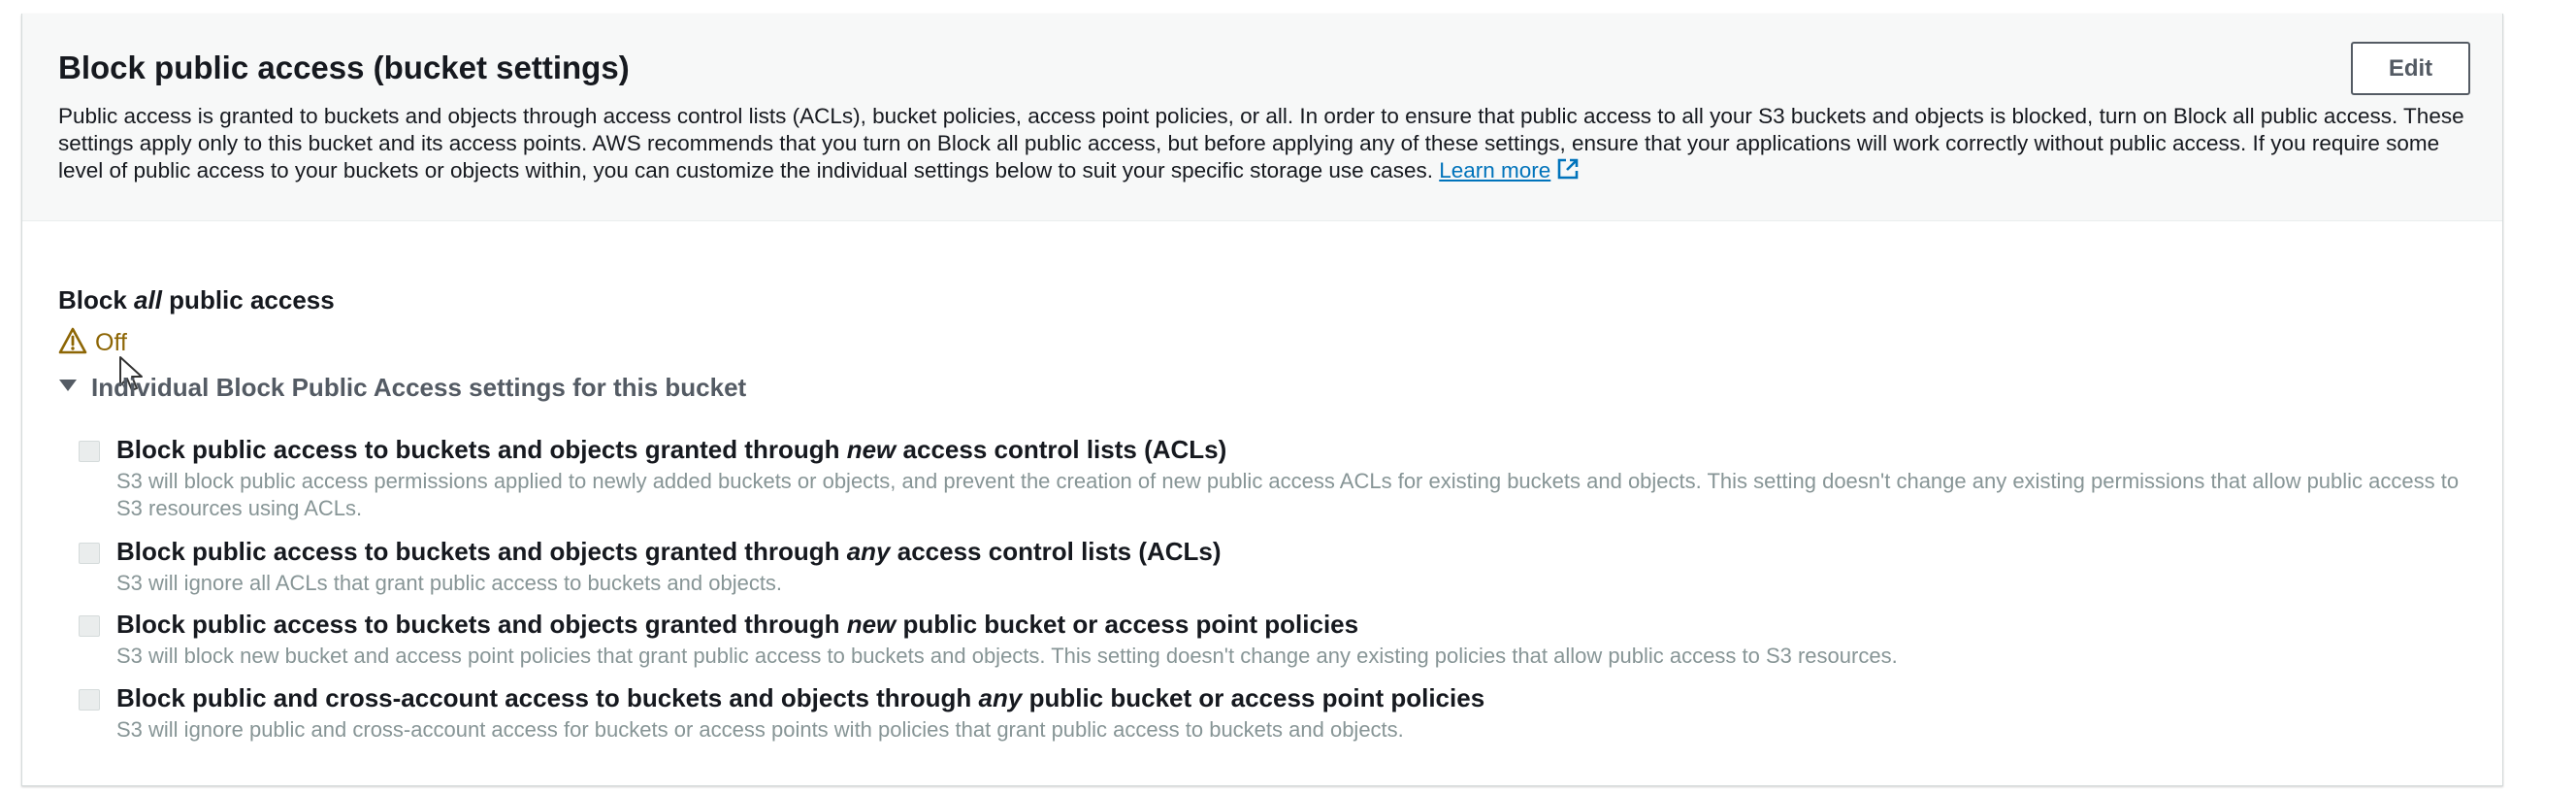 This screenshot has height=794, width=2576. I want to click on external-link-icon, so click(1568, 172).